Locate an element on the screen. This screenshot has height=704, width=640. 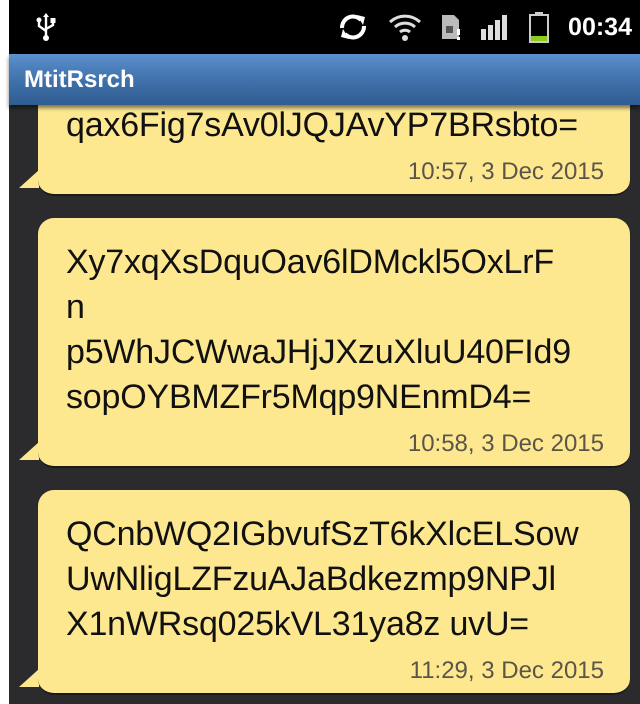
message-text: qax6Fig7sAv0lJQJAvYP7BRsbto= is located at coordinates (322, 125).